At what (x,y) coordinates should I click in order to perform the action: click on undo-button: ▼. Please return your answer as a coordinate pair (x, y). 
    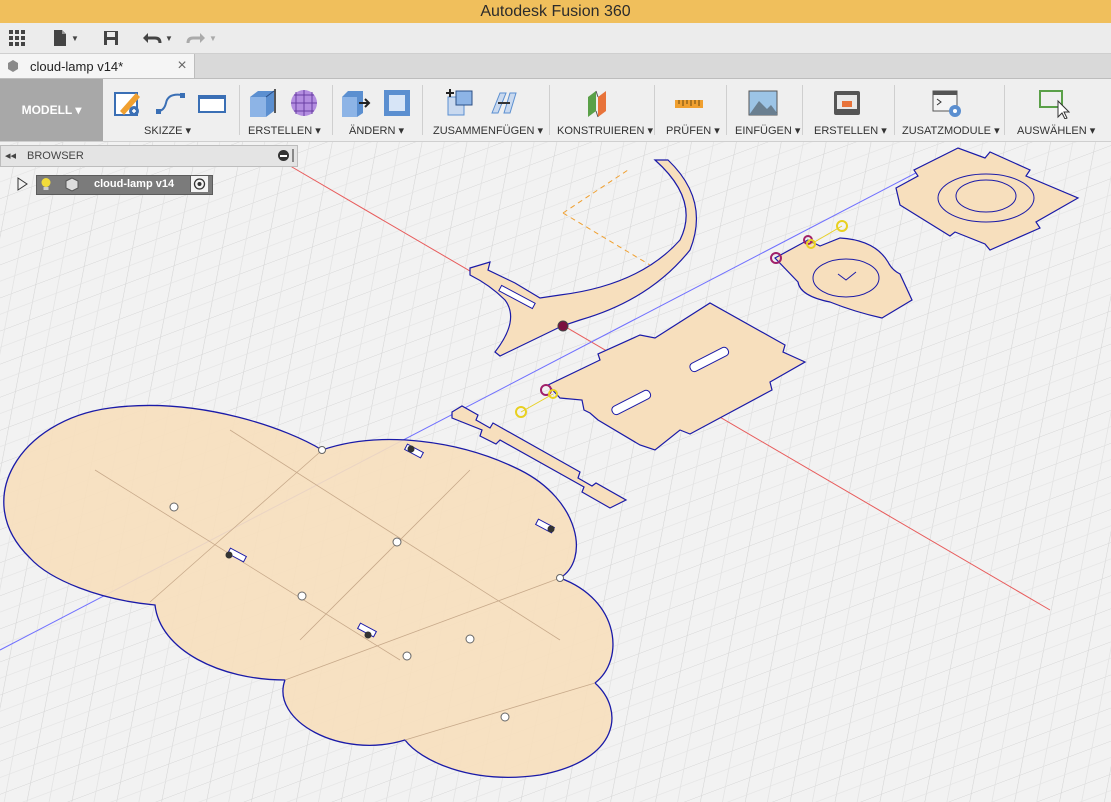
    Looking at the image, I should click on (157, 38).